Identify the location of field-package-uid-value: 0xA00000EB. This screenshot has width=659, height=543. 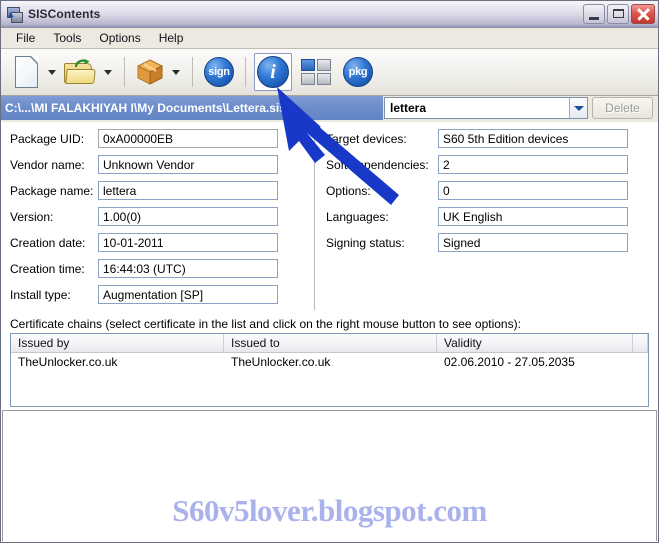
(188, 138).